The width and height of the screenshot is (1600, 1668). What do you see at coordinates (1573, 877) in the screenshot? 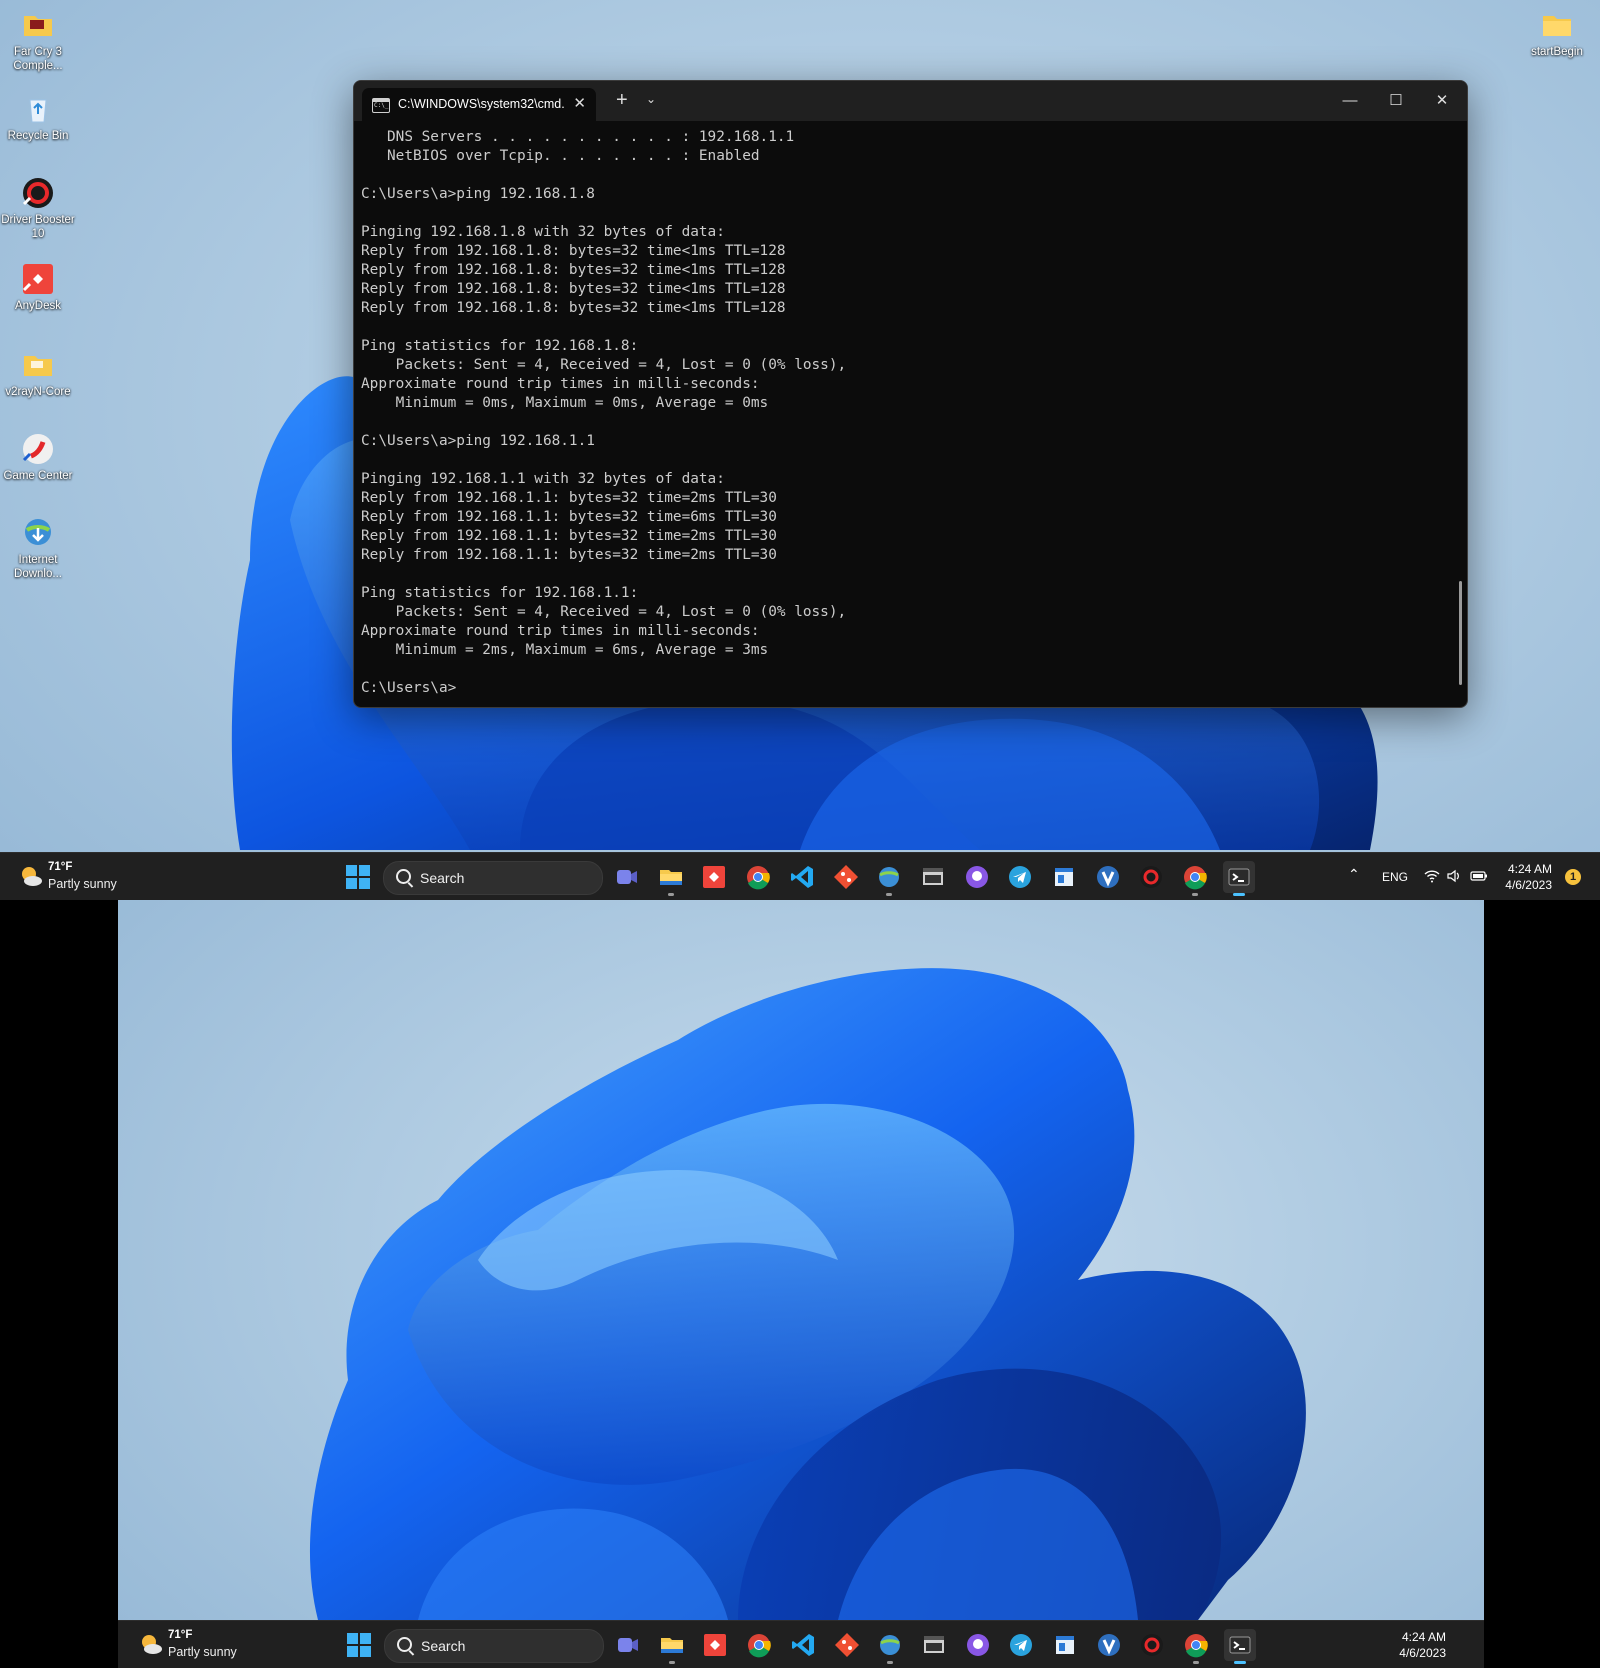
I see `notification-badge: 1` at bounding box center [1573, 877].